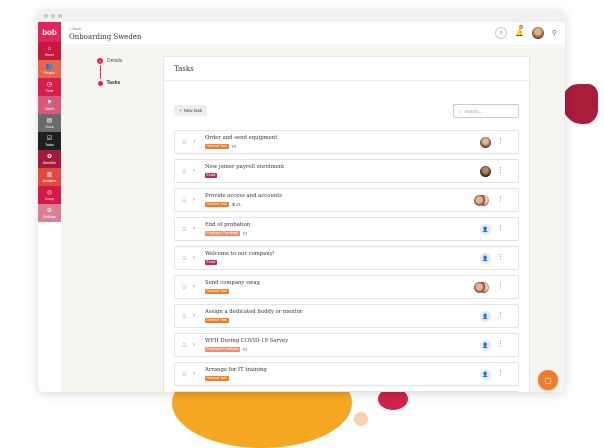 Image resolution: width=604 pixels, height=448 pixels. I want to click on new-task-label: New task, so click(193, 110).